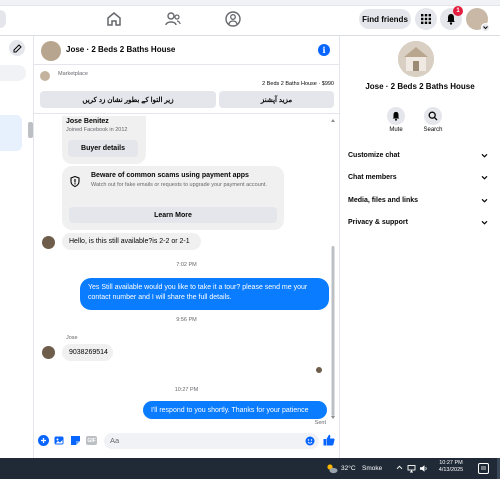  I want to click on media-files-links-label: Media, files and links, so click(383, 200).